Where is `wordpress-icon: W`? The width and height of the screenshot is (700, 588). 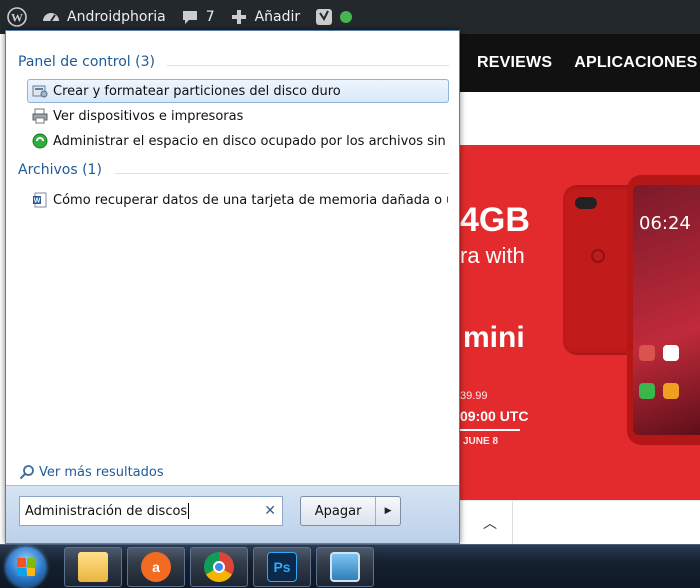
wordpress-icon: W is located at coordinates (17, 17).